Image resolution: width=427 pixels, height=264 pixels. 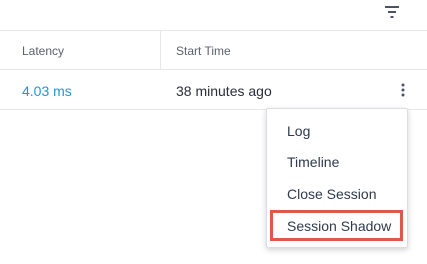 I want to click on column-divider, so click(x=160, y=50).